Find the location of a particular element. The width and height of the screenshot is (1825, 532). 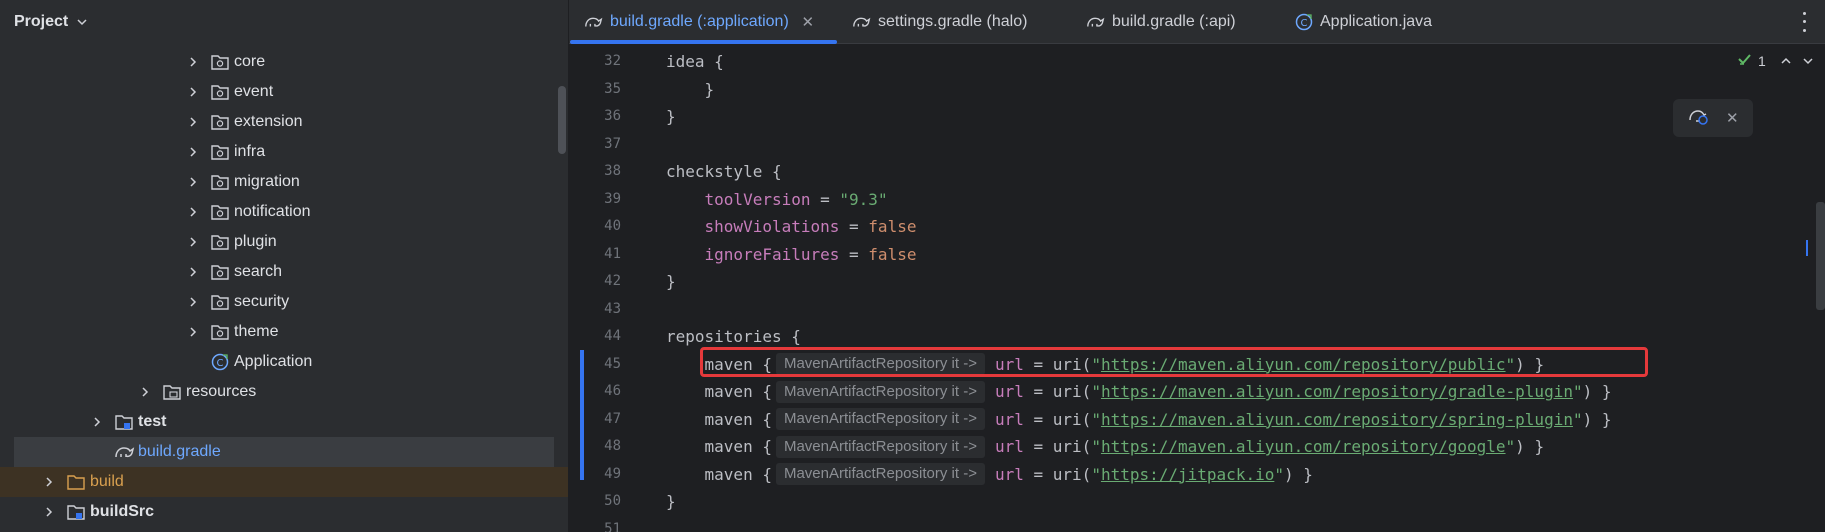

line-number: 50 is located at coordinates (595, 501).